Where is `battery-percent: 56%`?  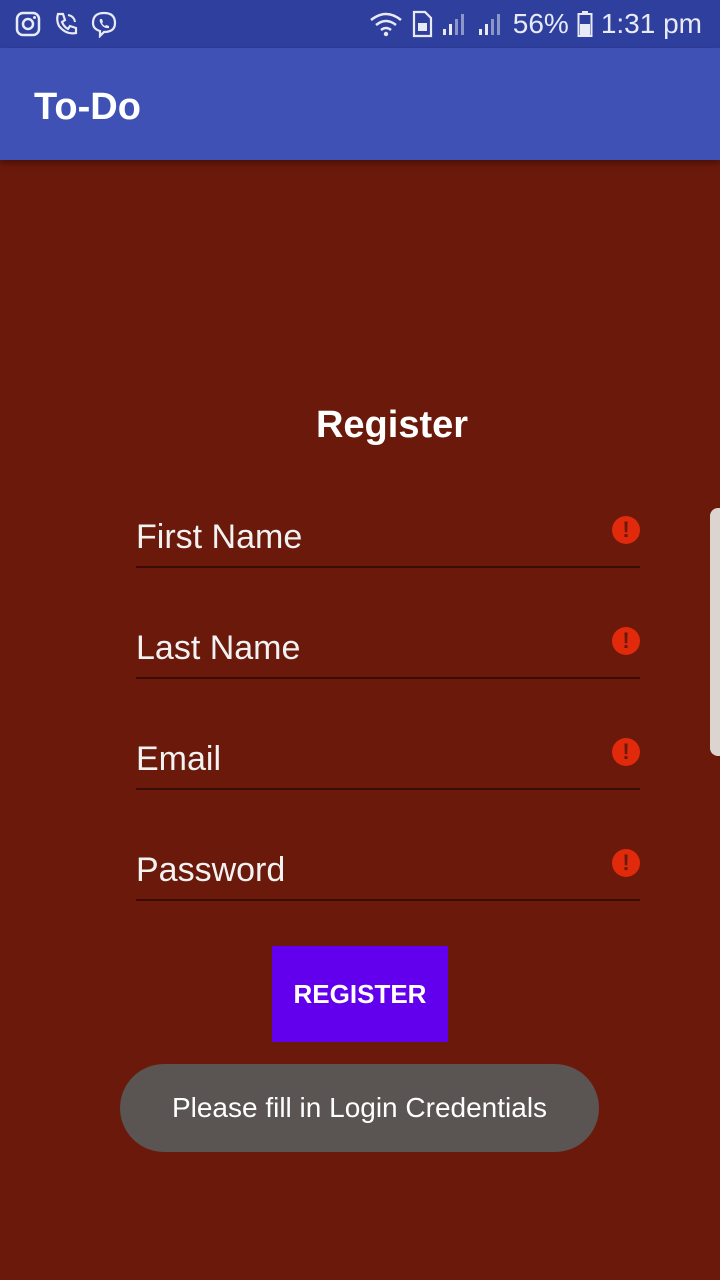
battery-percent: 56% is located at coordinates (540, 23).